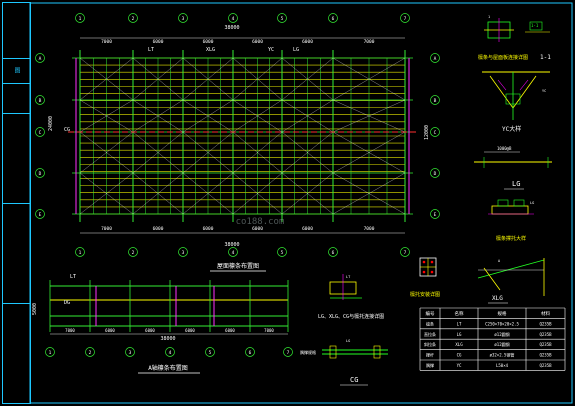 This screenshot has width=575, height=406. Describe the element at coordinates (545, 57) in the screenshot. I see `detail1-mark: 1-1` at that location.